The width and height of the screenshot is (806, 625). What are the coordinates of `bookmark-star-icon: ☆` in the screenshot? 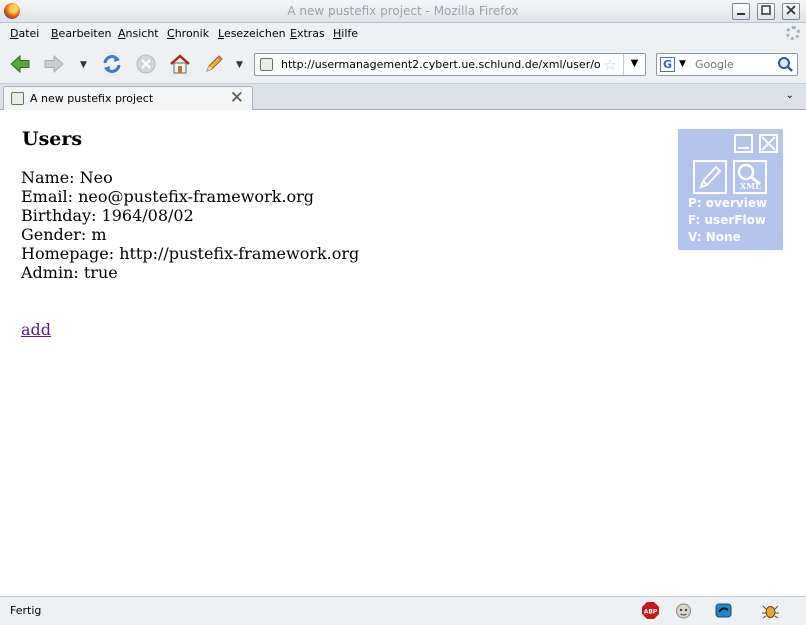 It's located at (610, 65).